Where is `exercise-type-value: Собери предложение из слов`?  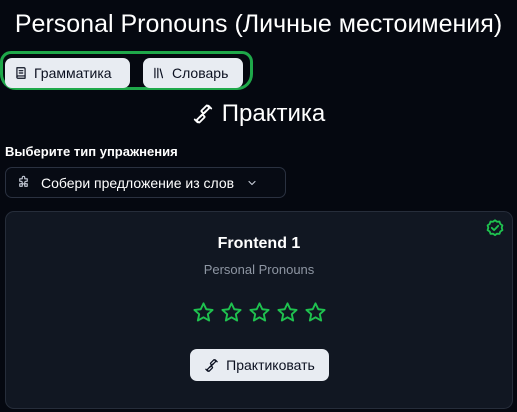
exercise-type-value: Собери предложение из слов is located at coordinates (138, 182).